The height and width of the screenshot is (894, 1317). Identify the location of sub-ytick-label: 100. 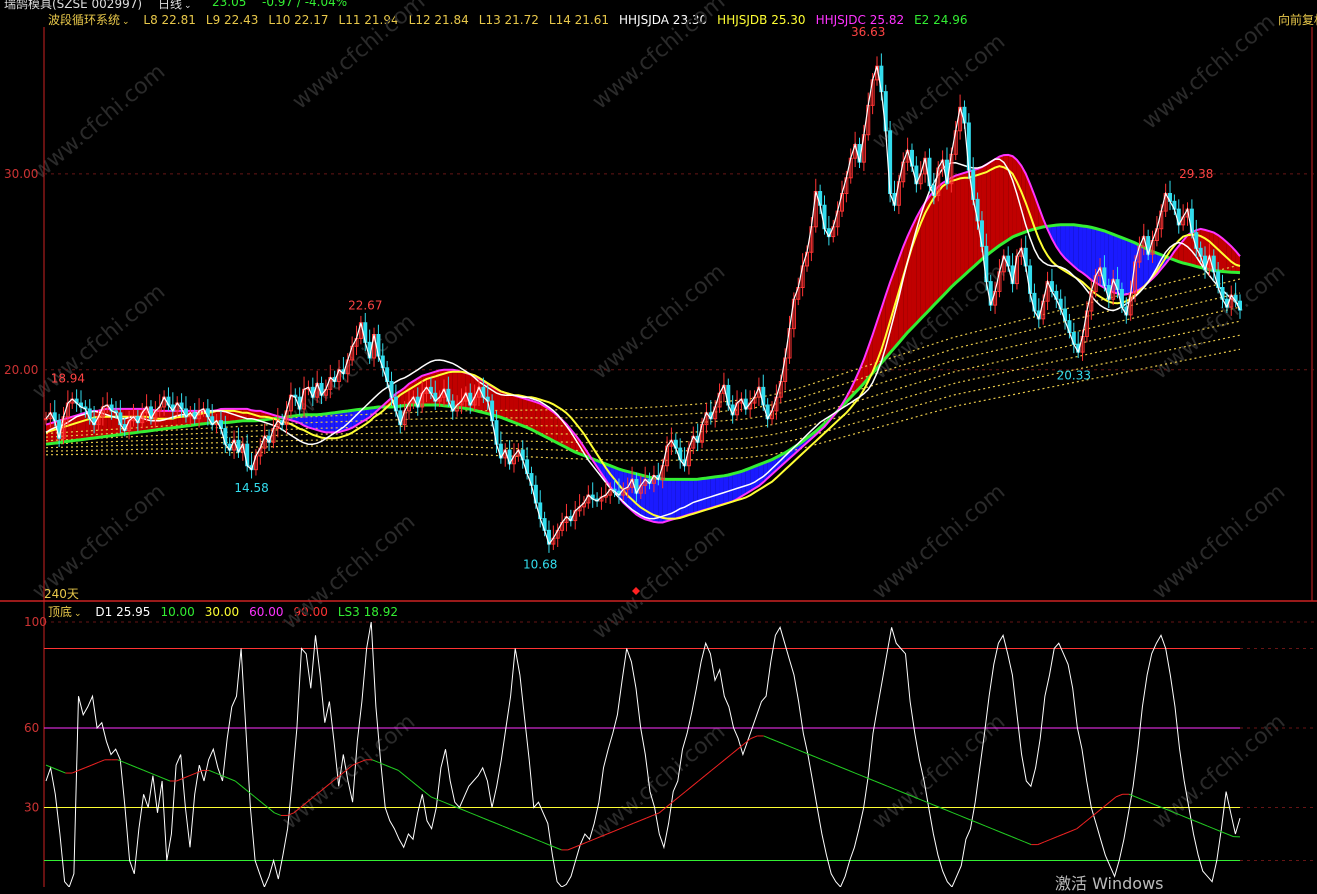
(35, 622).